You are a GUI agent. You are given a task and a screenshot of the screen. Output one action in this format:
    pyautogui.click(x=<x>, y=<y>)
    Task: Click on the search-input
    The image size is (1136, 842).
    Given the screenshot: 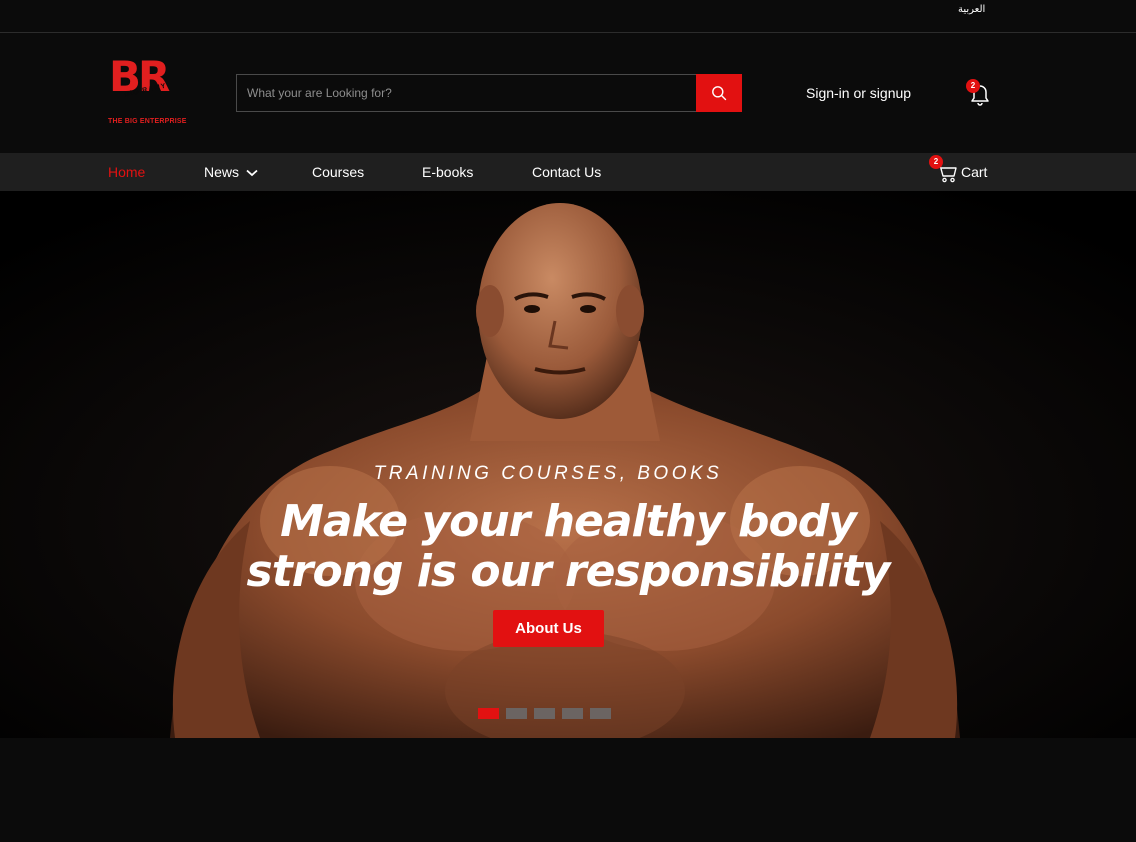 What is the action you would take?
    pyautogui.click(x=466, y=93)
    